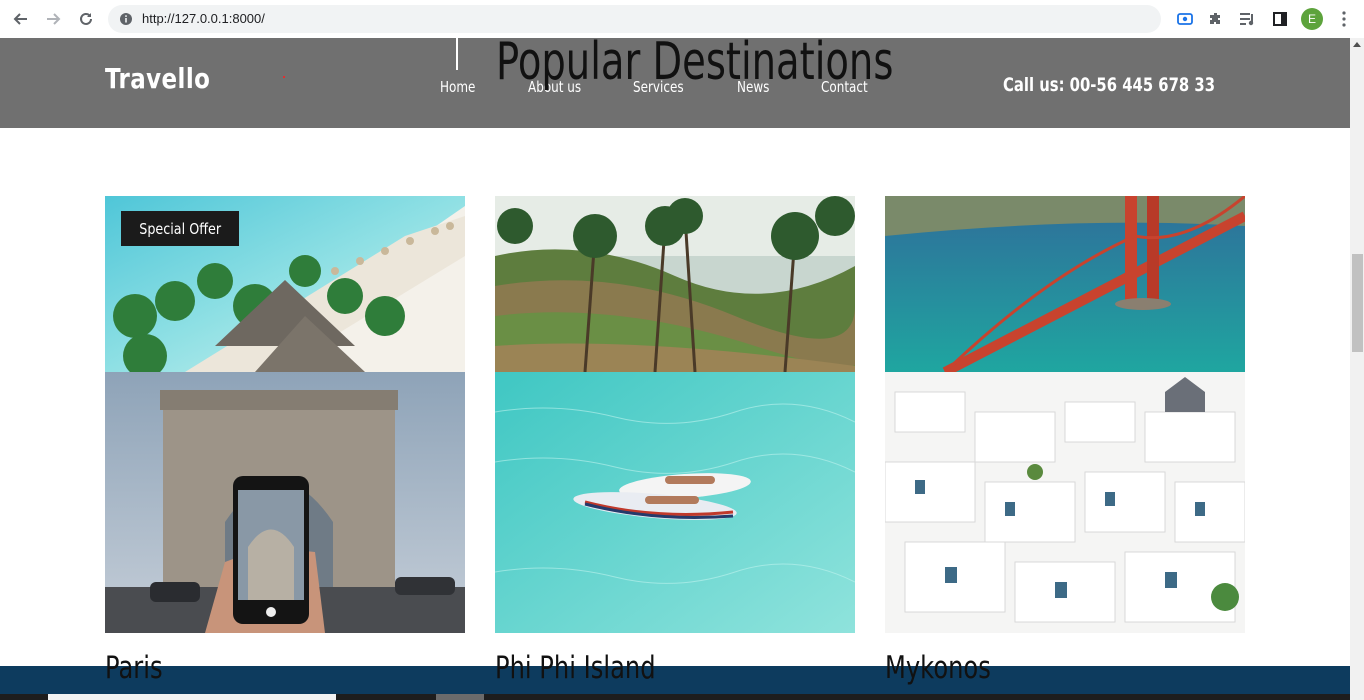 Image resolution: width=1364 pixels, height=700 pixels. Describe the element at coordinates (126, 21) in the screenshot. I see `info-icon` at that location.